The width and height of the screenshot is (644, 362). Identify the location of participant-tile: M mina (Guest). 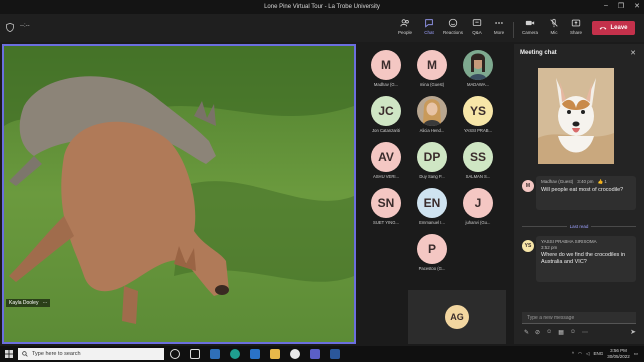
(432, 70).